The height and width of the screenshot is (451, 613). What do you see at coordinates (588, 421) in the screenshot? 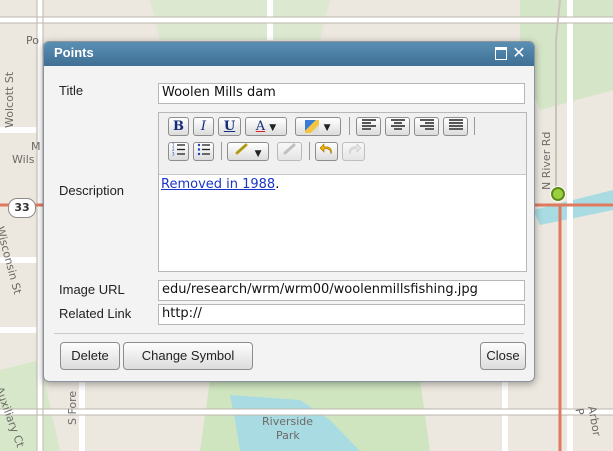
I see `map-label: Arbor P` at bounding box center [588, 421].